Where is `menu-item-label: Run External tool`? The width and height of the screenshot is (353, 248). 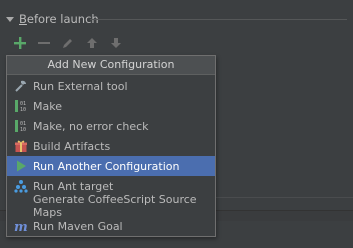
menu-item-label: Run External tool is located at coordinates (80, 86).